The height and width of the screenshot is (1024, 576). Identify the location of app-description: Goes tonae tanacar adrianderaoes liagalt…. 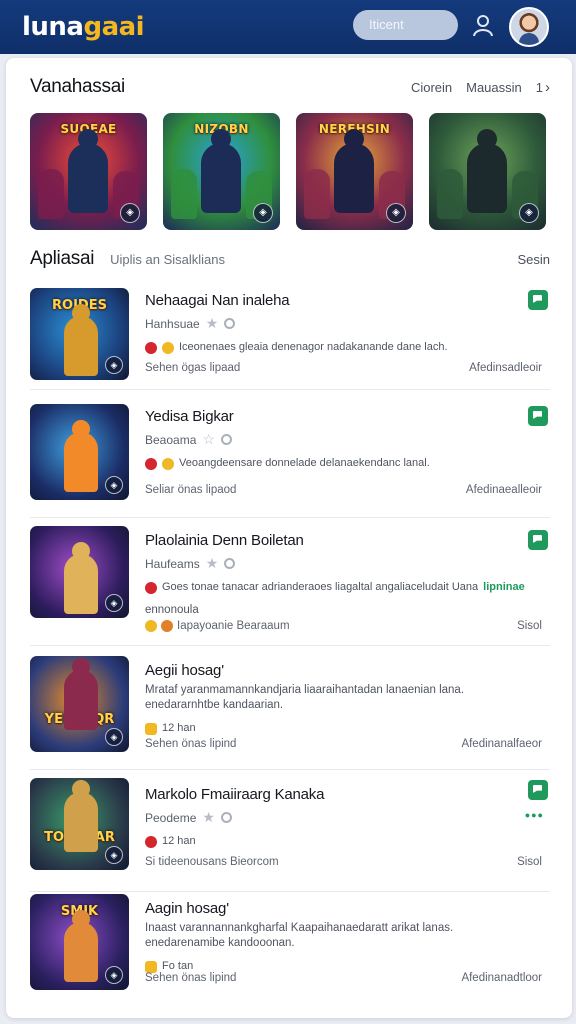
(320, 587).